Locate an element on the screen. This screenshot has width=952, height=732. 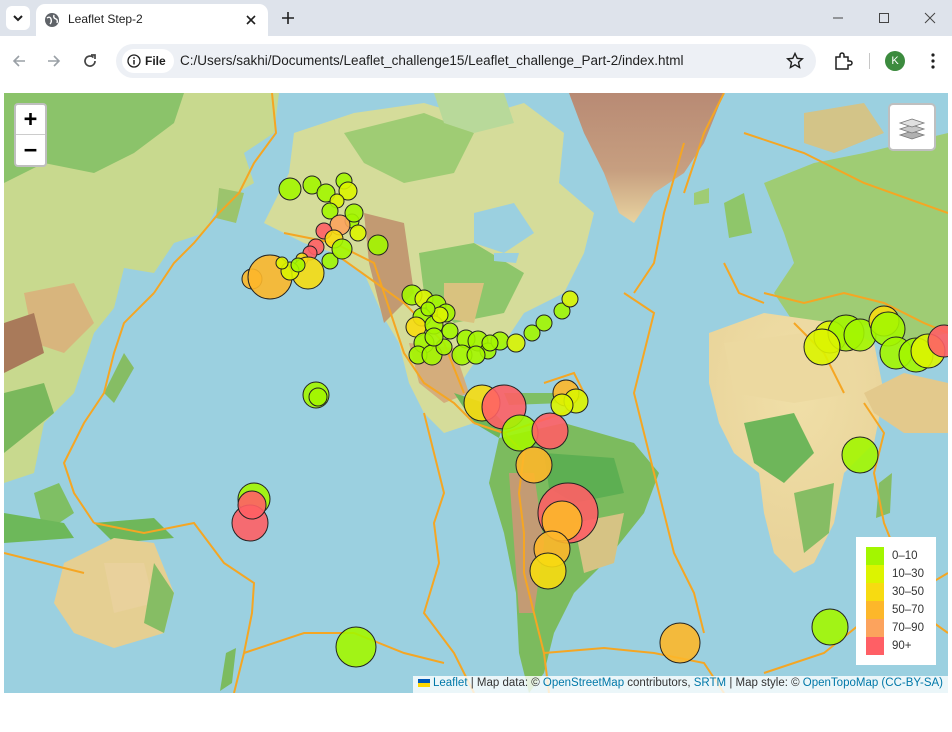
extensions-puzzle-icon is located at coordinates (843, 61).